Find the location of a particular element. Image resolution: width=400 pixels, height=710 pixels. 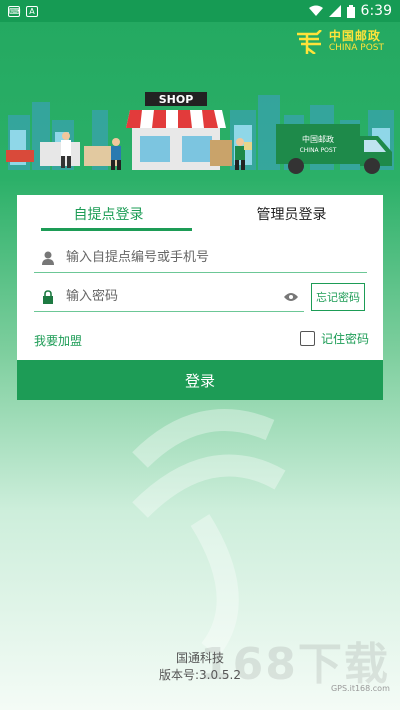

a-icon: A is located at coordinates (32, 11).